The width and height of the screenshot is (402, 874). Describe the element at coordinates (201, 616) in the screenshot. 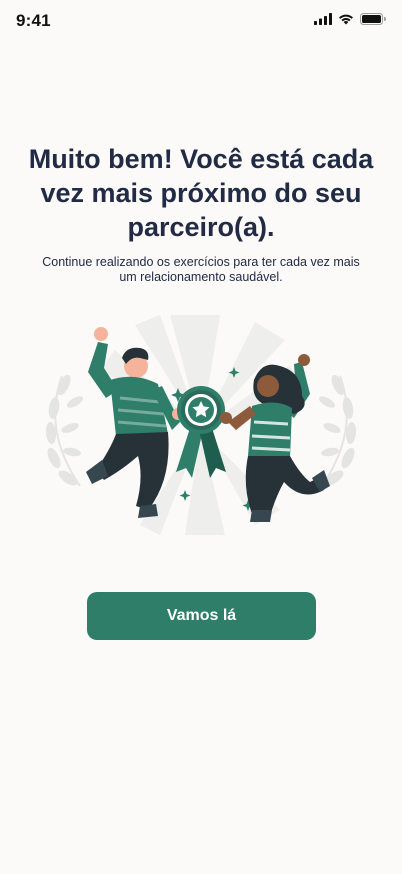

I see `vamos-la-button: Vamos lá` at that location.